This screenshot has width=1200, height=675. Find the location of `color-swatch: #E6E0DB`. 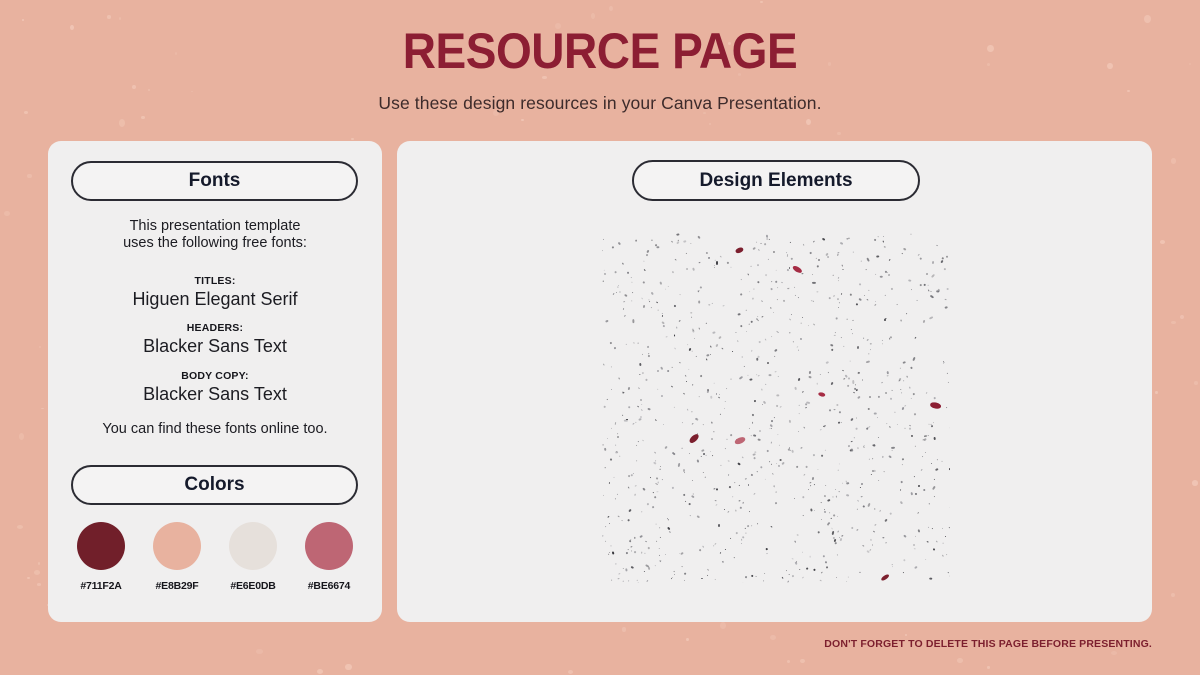

color-swatch: #E6E0DB is located at coordinates (253, 557).